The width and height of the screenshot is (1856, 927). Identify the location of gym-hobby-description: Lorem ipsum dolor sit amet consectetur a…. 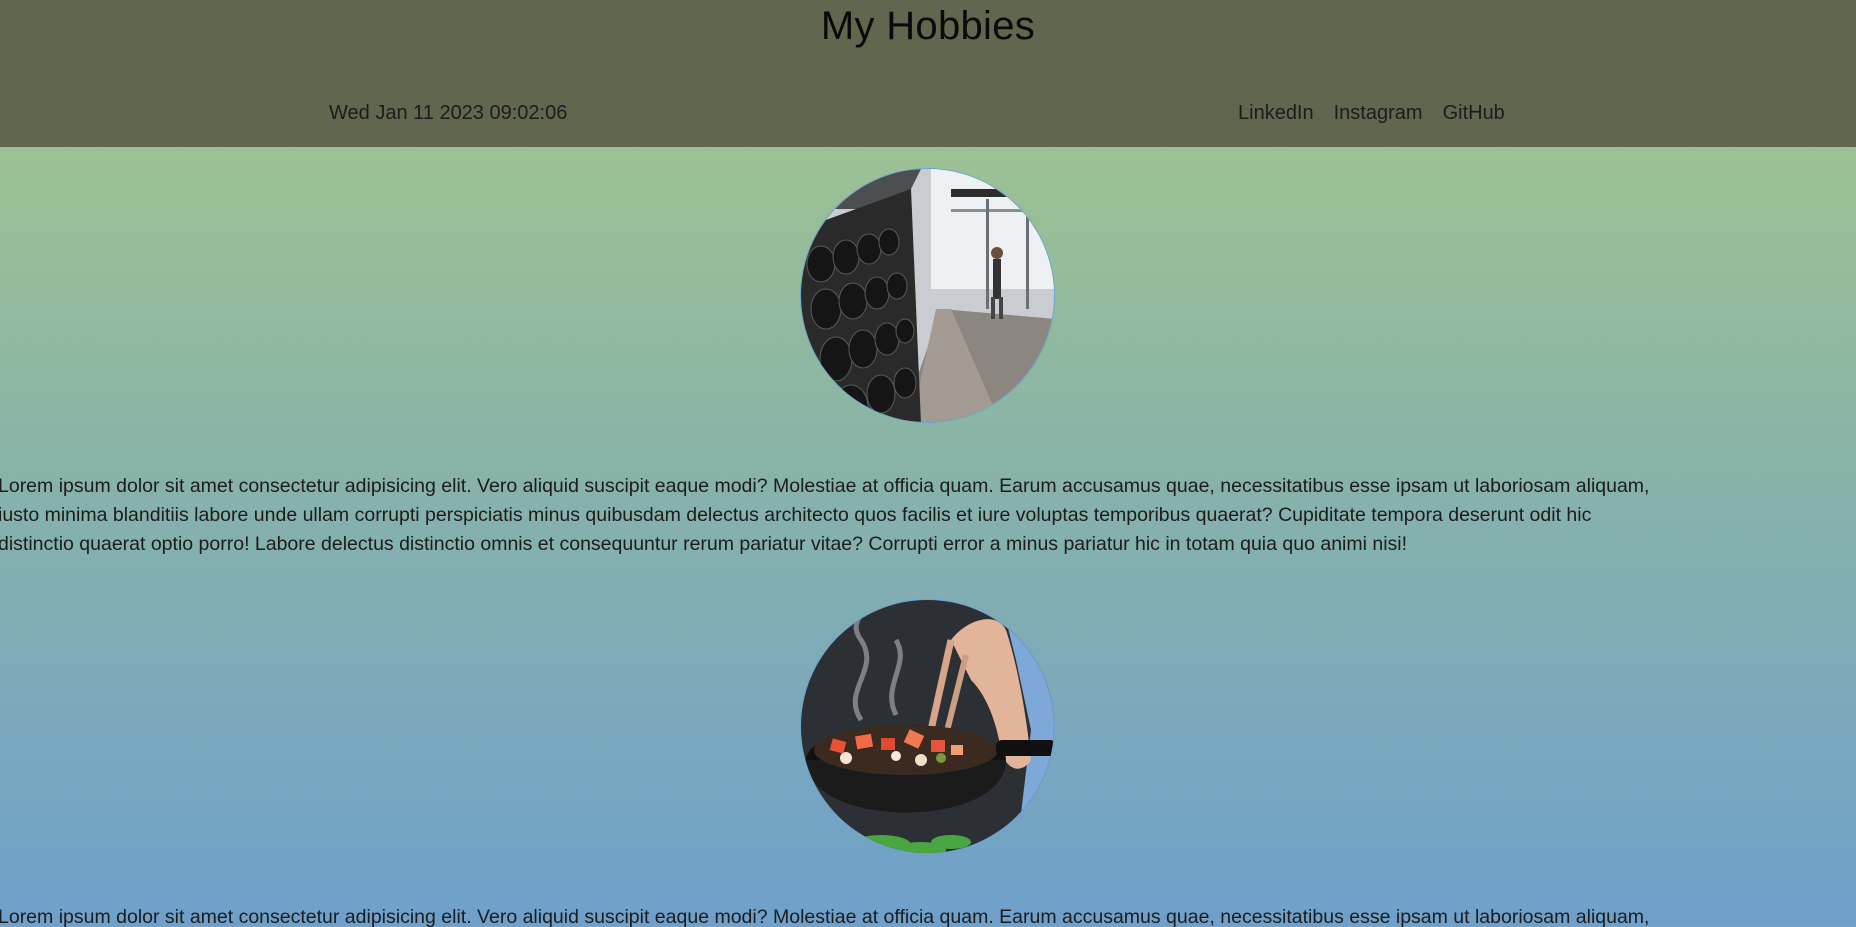
(825, 515).